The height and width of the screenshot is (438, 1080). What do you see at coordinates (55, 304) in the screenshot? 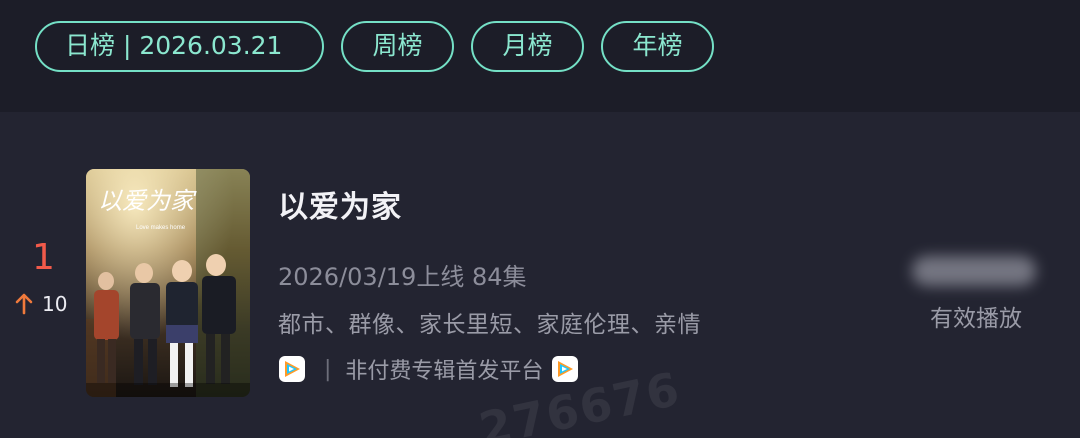
I see `rank-change-value: 10` at bounding box center [55, 304].